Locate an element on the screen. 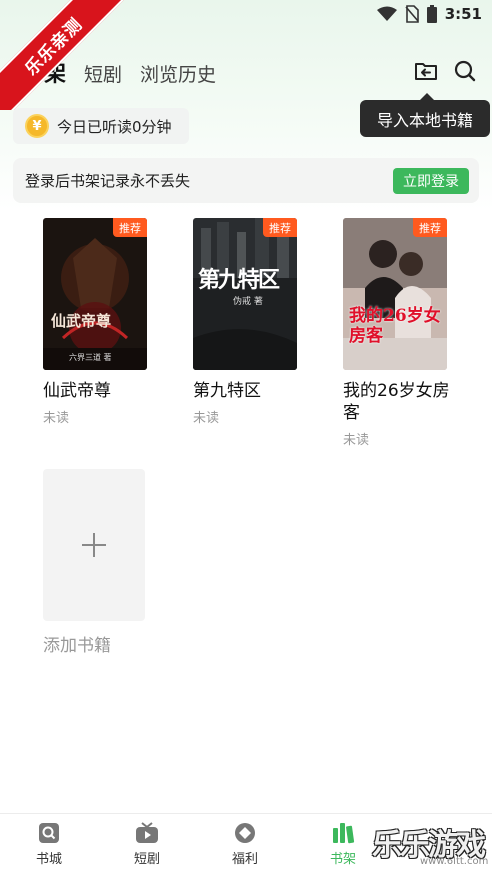 This screenshot has height=874, width=492. status-time: 3:51 is located at coordinates (463, 14).